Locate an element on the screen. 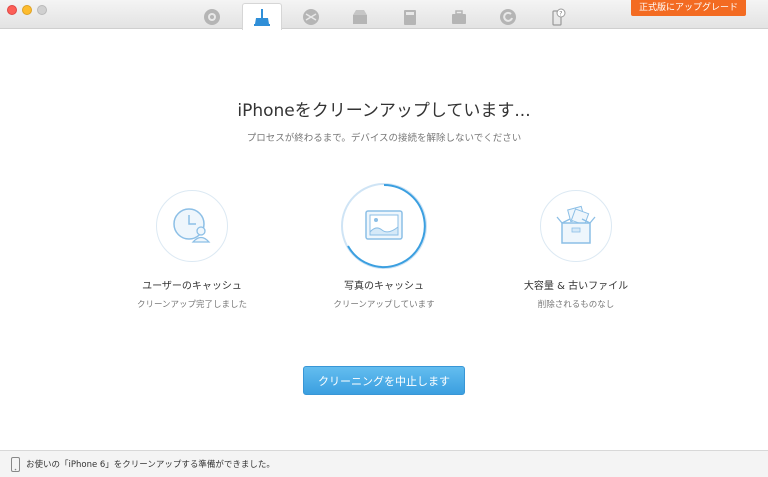  toolbar-toolkit is located at coordinates (459, 16).